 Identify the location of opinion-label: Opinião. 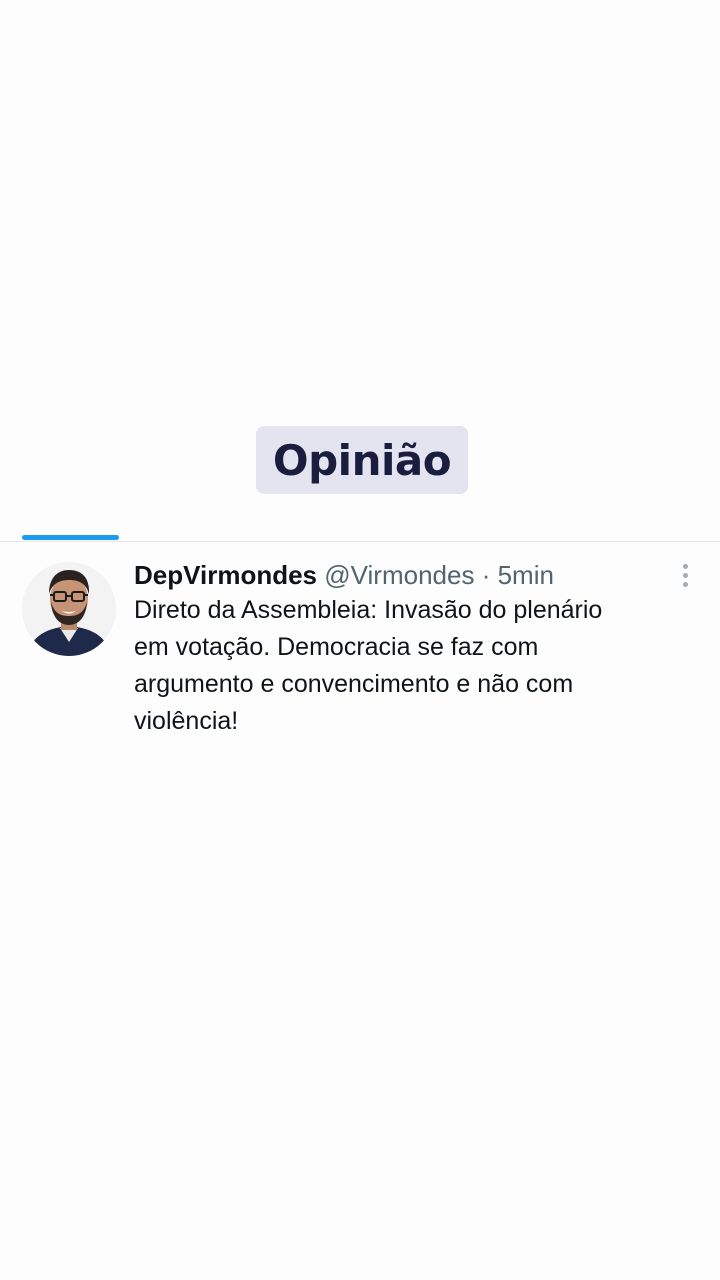
(362, 460).